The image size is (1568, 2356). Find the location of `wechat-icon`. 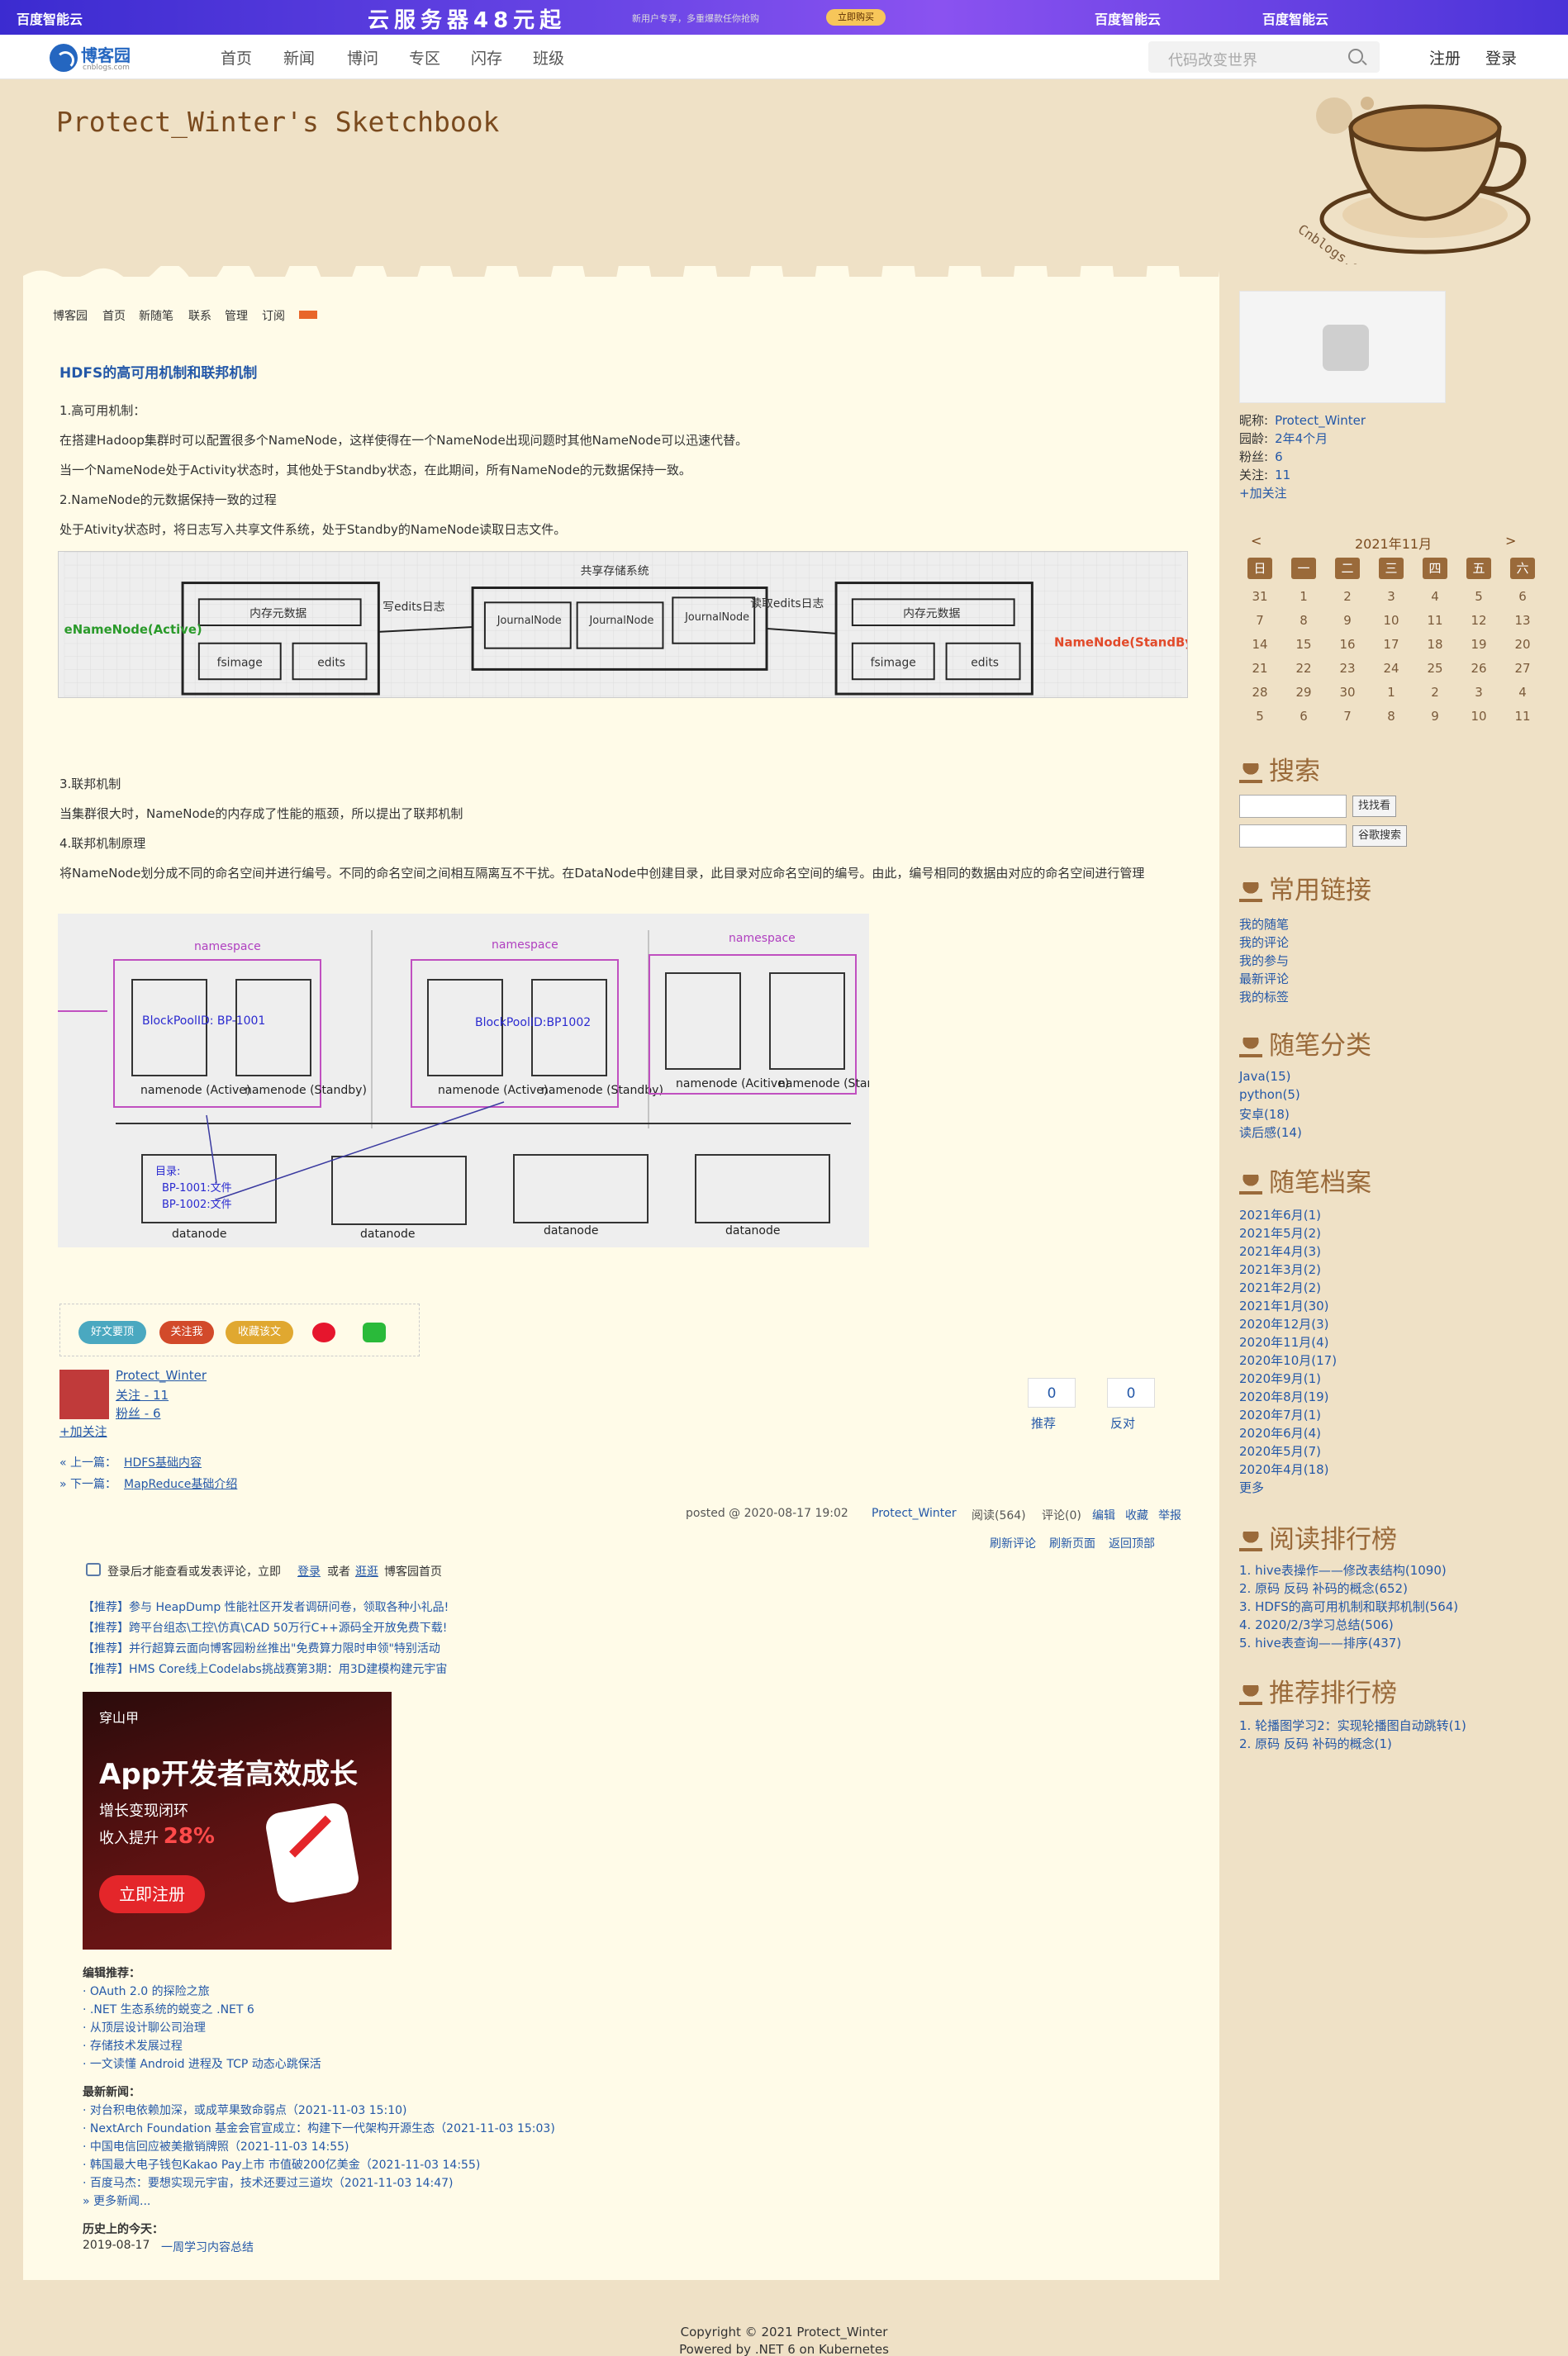

wechat-icon is located at coordinates (375, 1332).